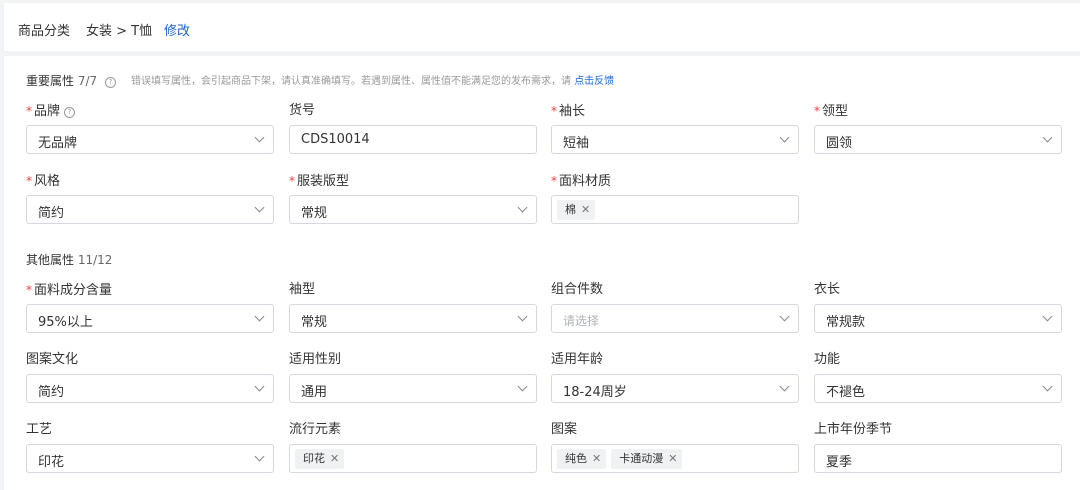 The image size is (1080, 490). Describe the element at coordinates (119, 31) in the screenshot. I see `category-path: 女装 > T恤` at that location.